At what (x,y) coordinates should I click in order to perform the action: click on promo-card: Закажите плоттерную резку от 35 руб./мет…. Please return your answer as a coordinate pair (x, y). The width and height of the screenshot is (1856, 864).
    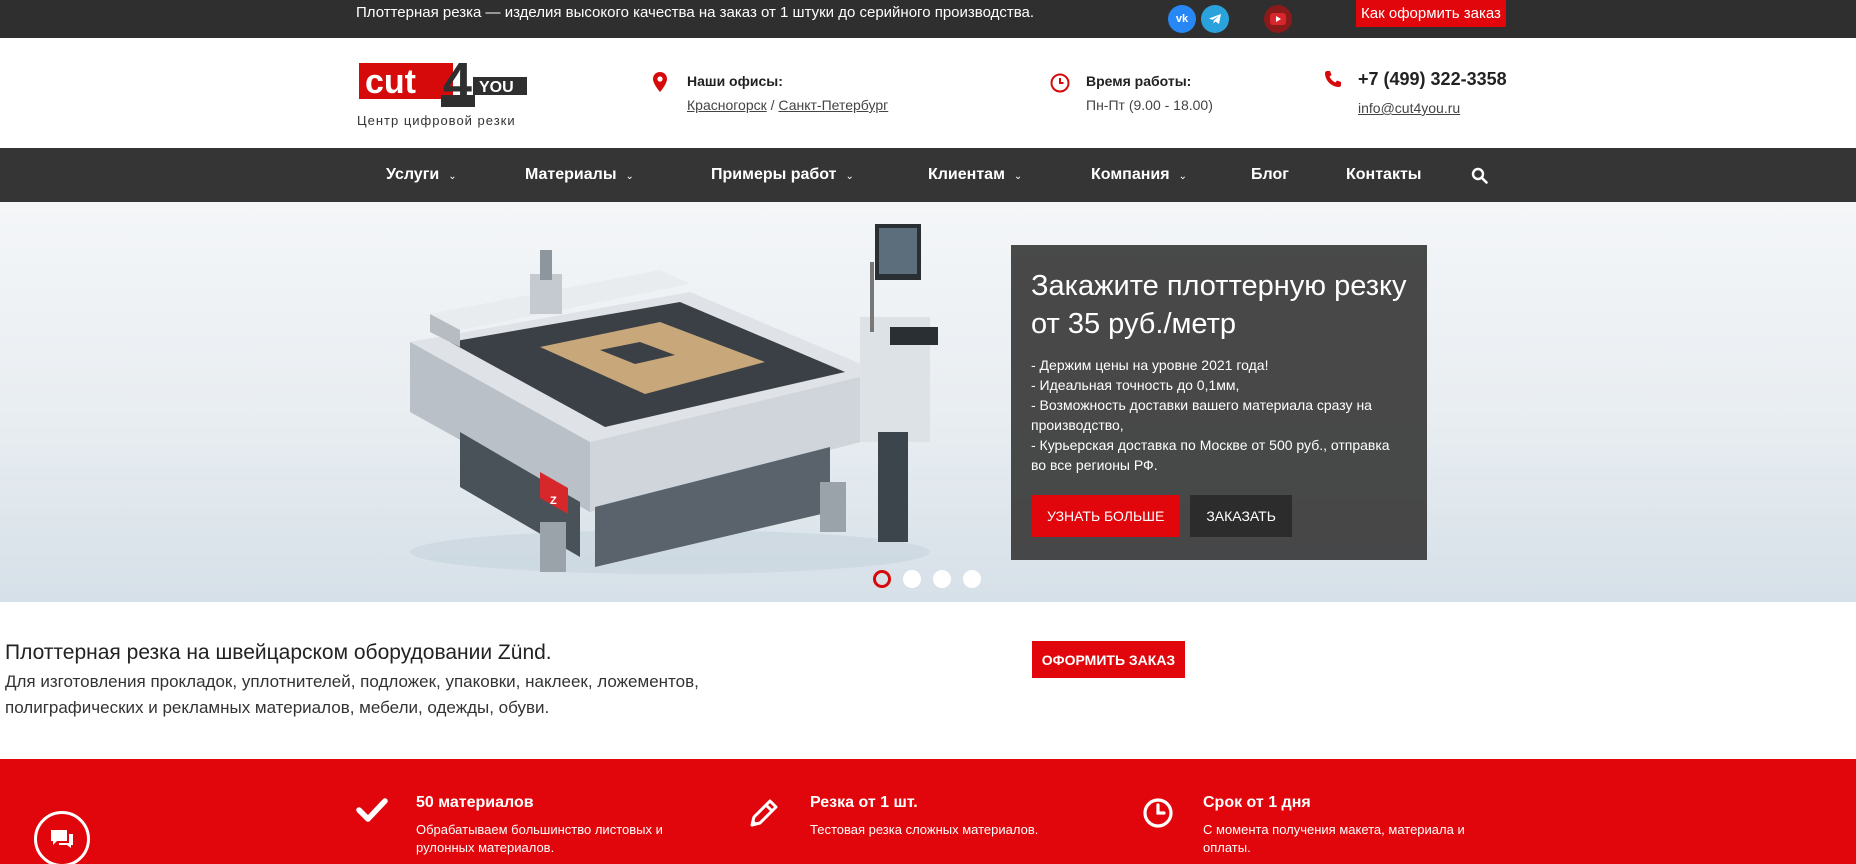
    Looking at the image, I should click on (1219, 402).